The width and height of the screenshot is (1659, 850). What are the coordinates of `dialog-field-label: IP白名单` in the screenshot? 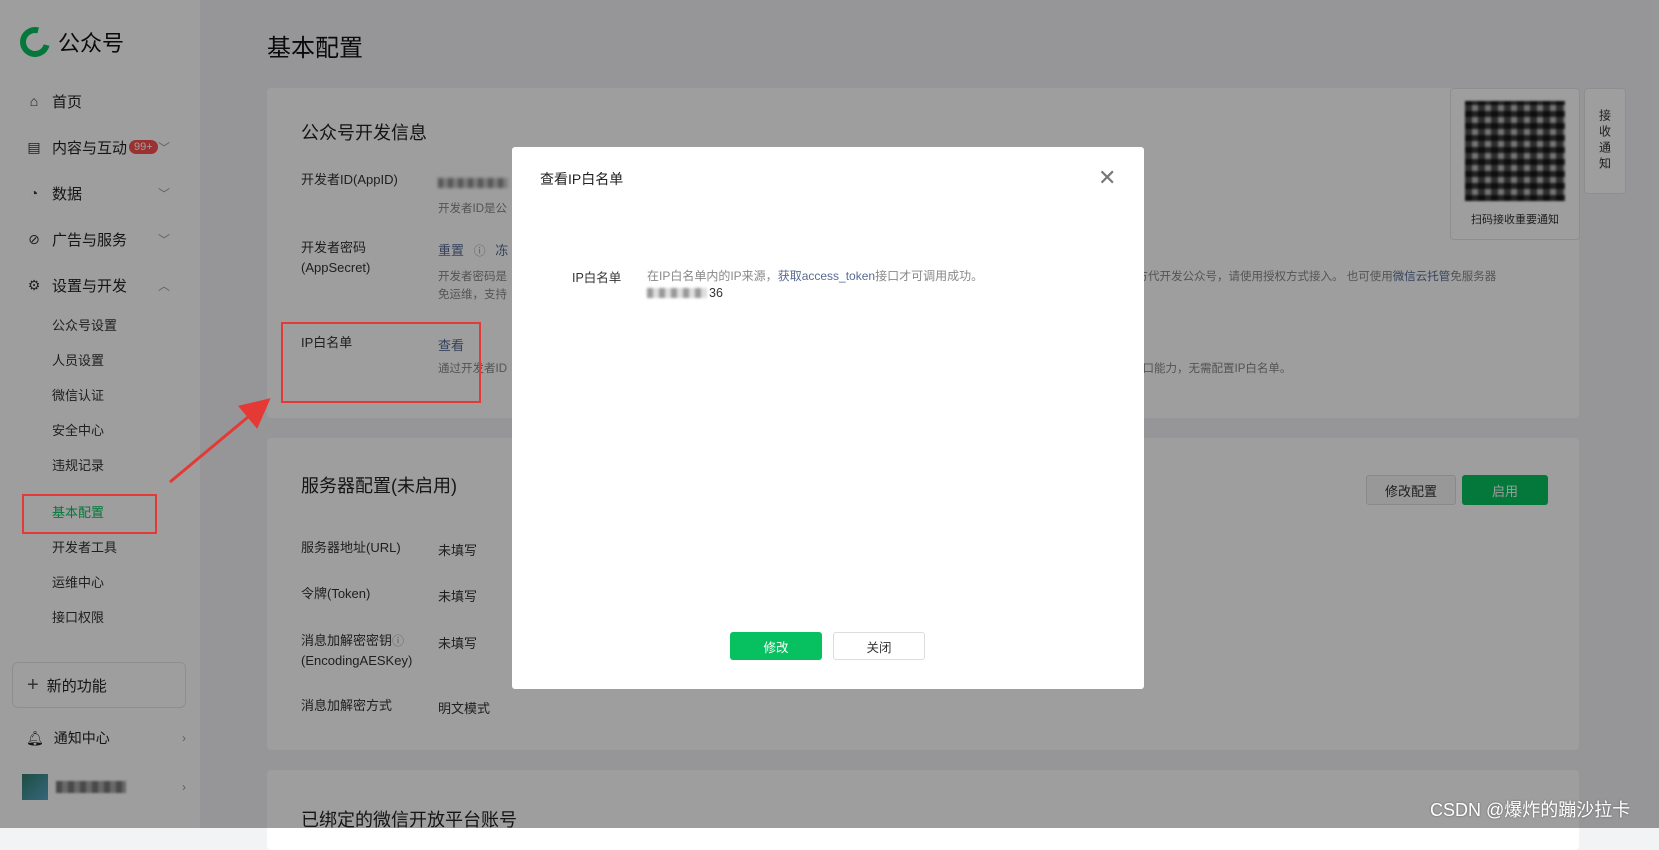 It's located at (597, 278).